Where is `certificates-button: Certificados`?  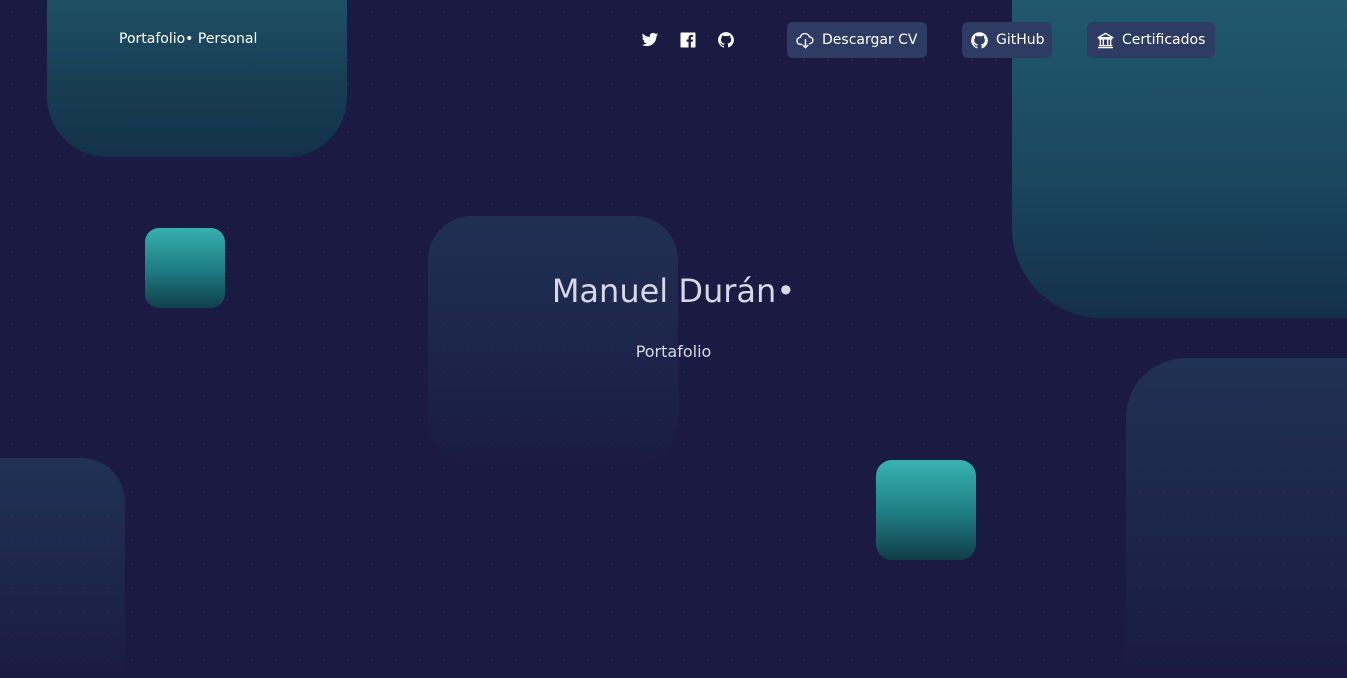
certificates-button: Certificados is located at coordinates (1151, 40).